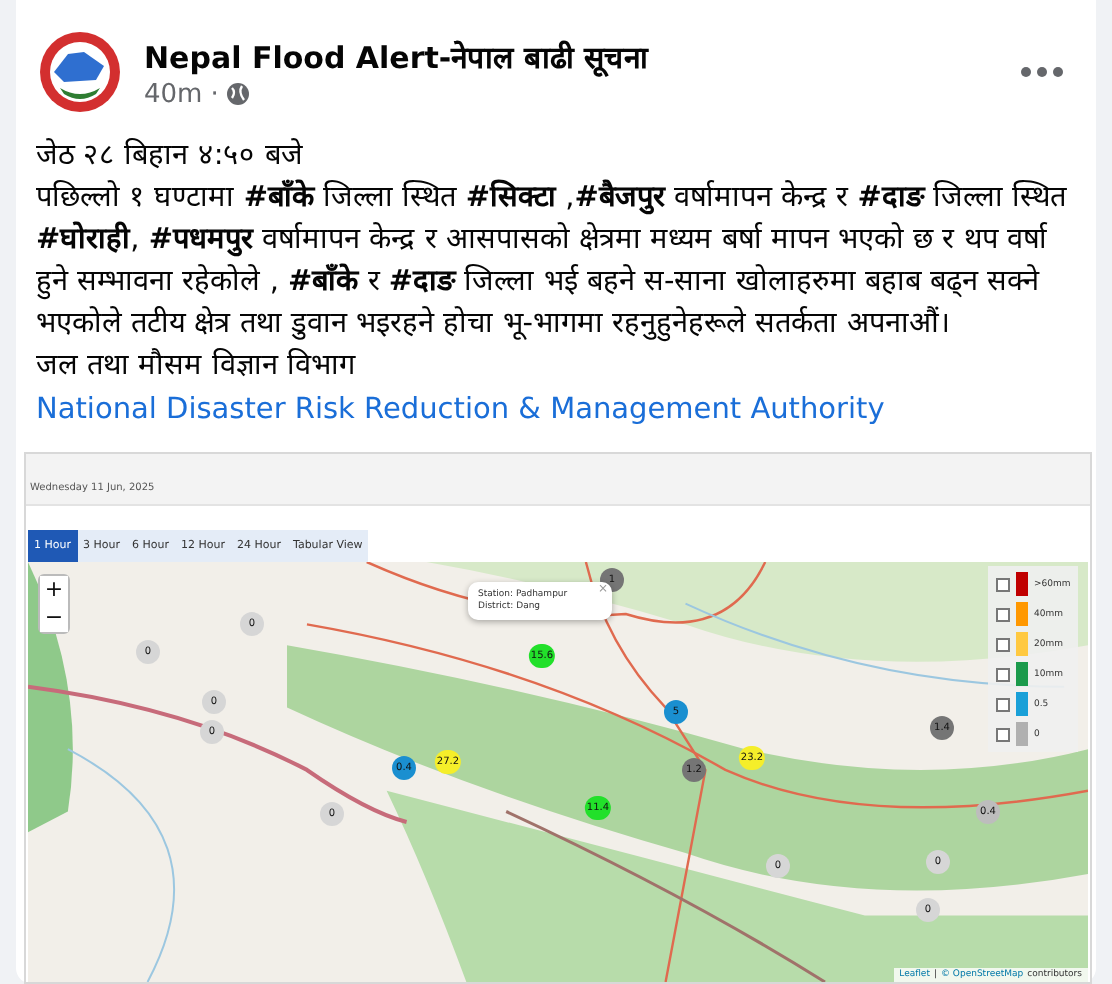 This screenshot has height=984, width=1112. I want to click on more-options-icon, so click(1042, 72).